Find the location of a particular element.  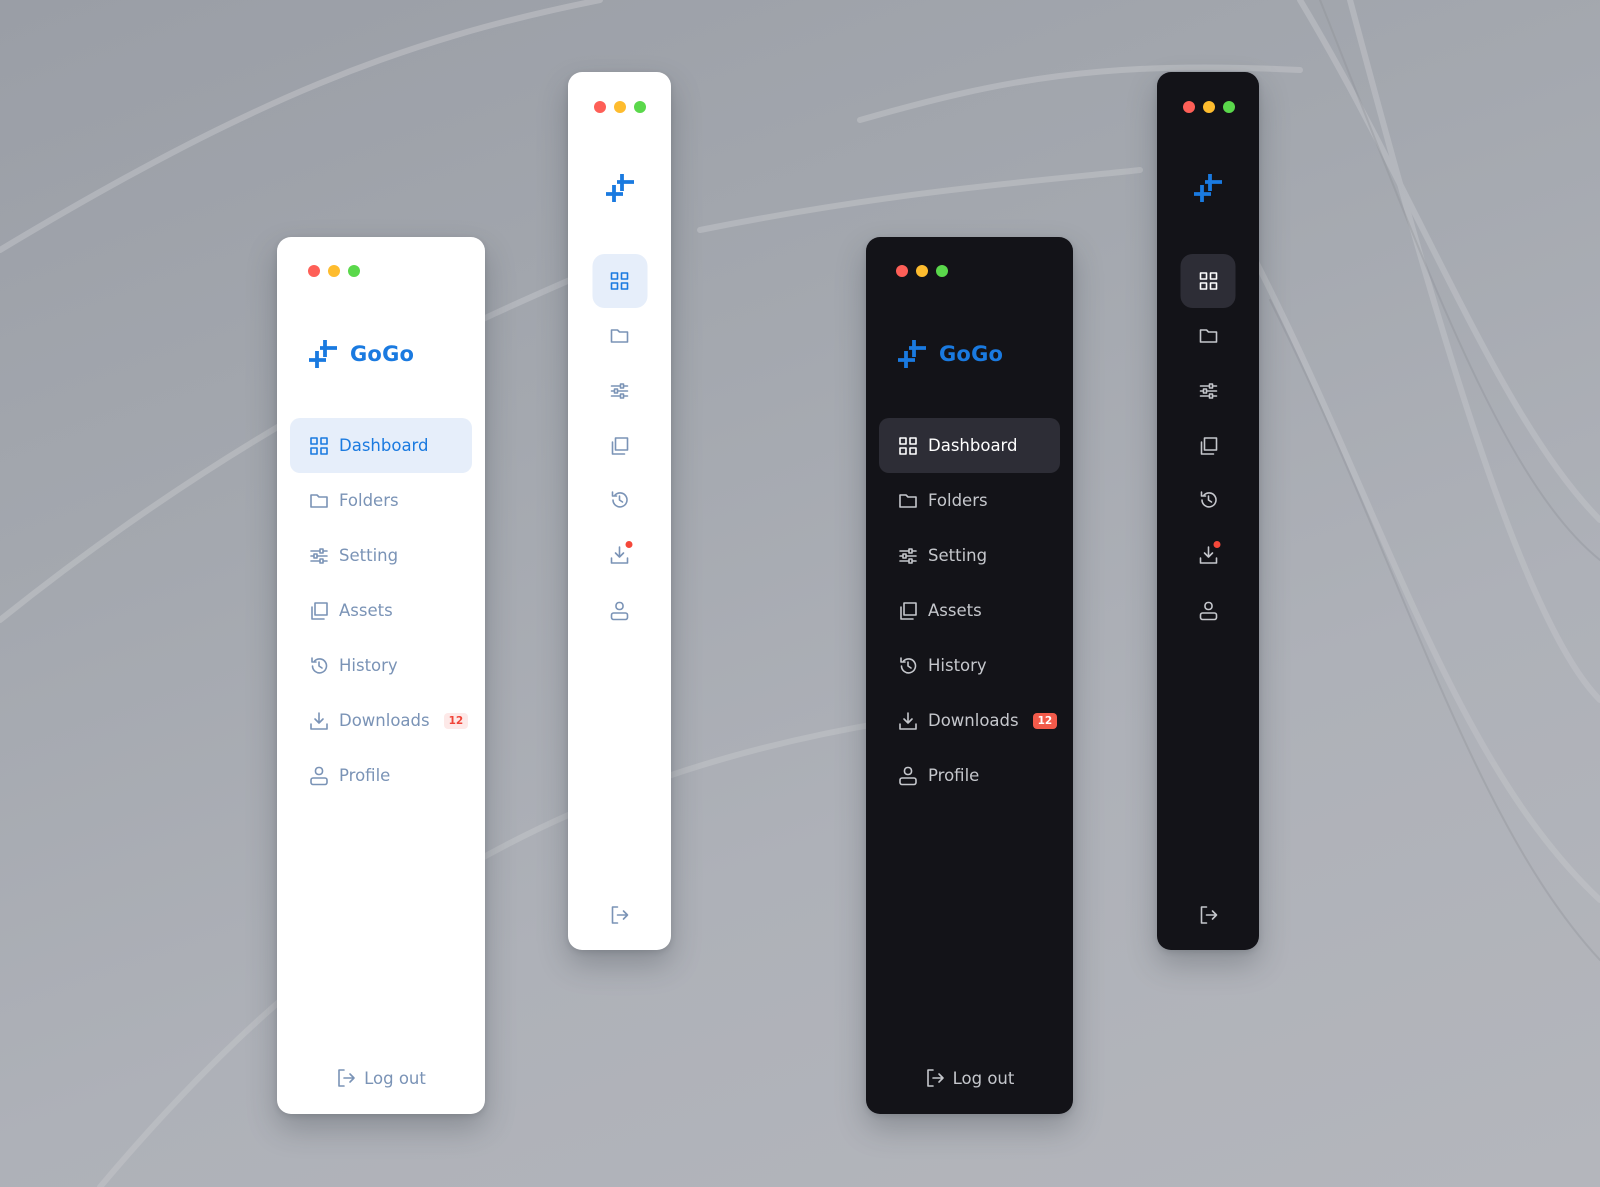

nav-item-label: Profile is located at coordinates (365, 775).